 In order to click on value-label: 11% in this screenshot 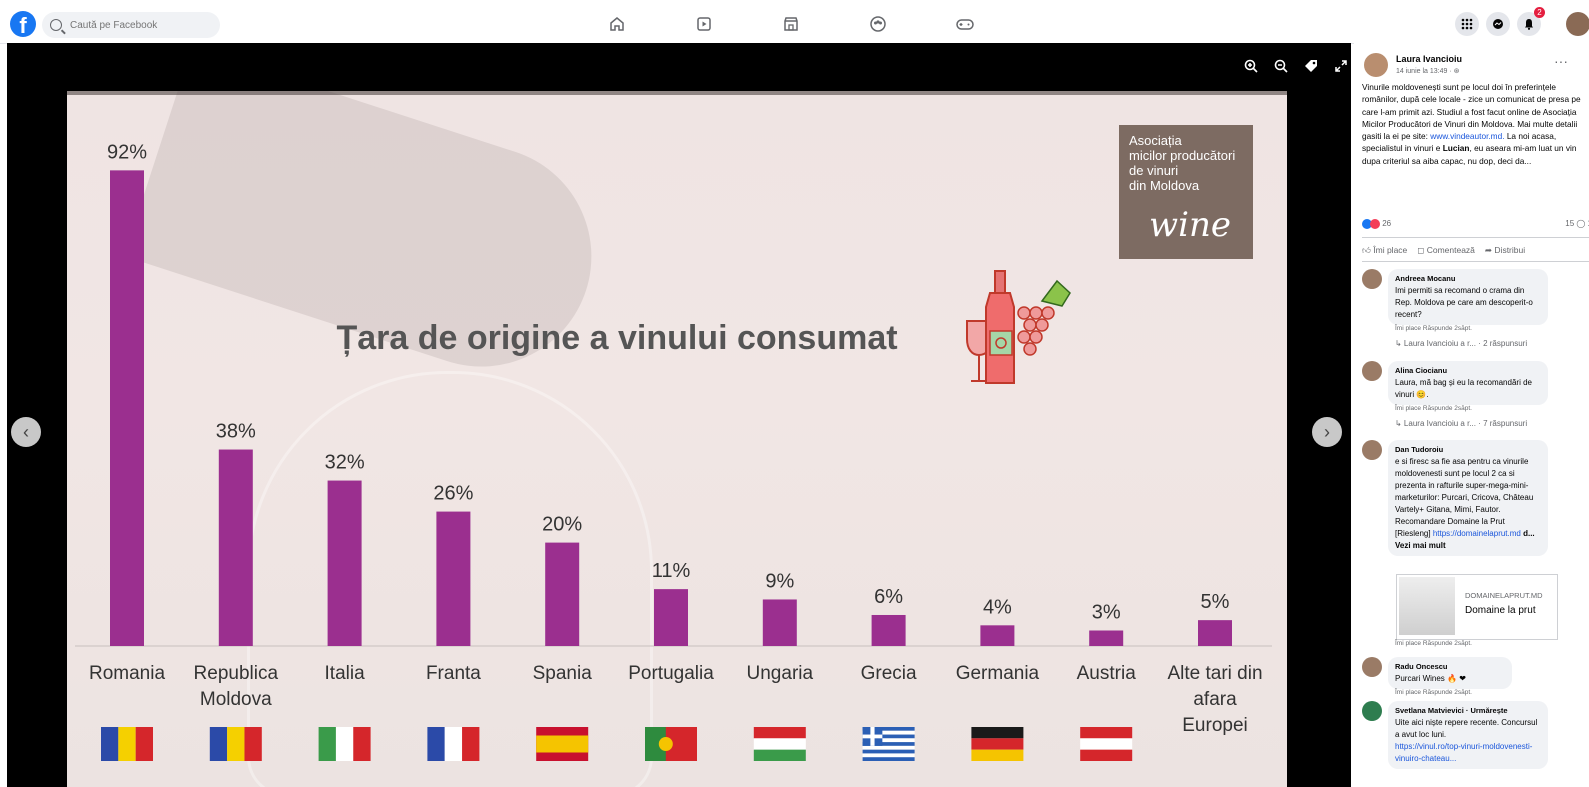, I will do `click(671, 571)`.